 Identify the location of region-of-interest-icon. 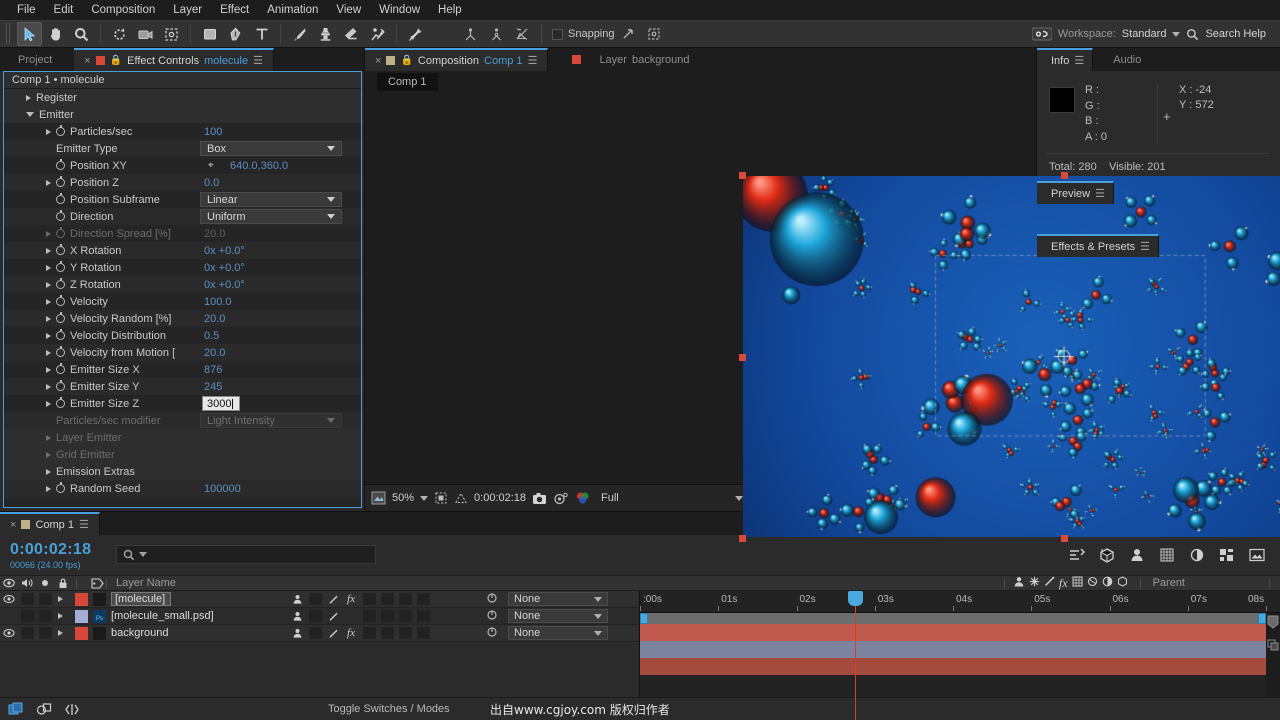
(441, 498).